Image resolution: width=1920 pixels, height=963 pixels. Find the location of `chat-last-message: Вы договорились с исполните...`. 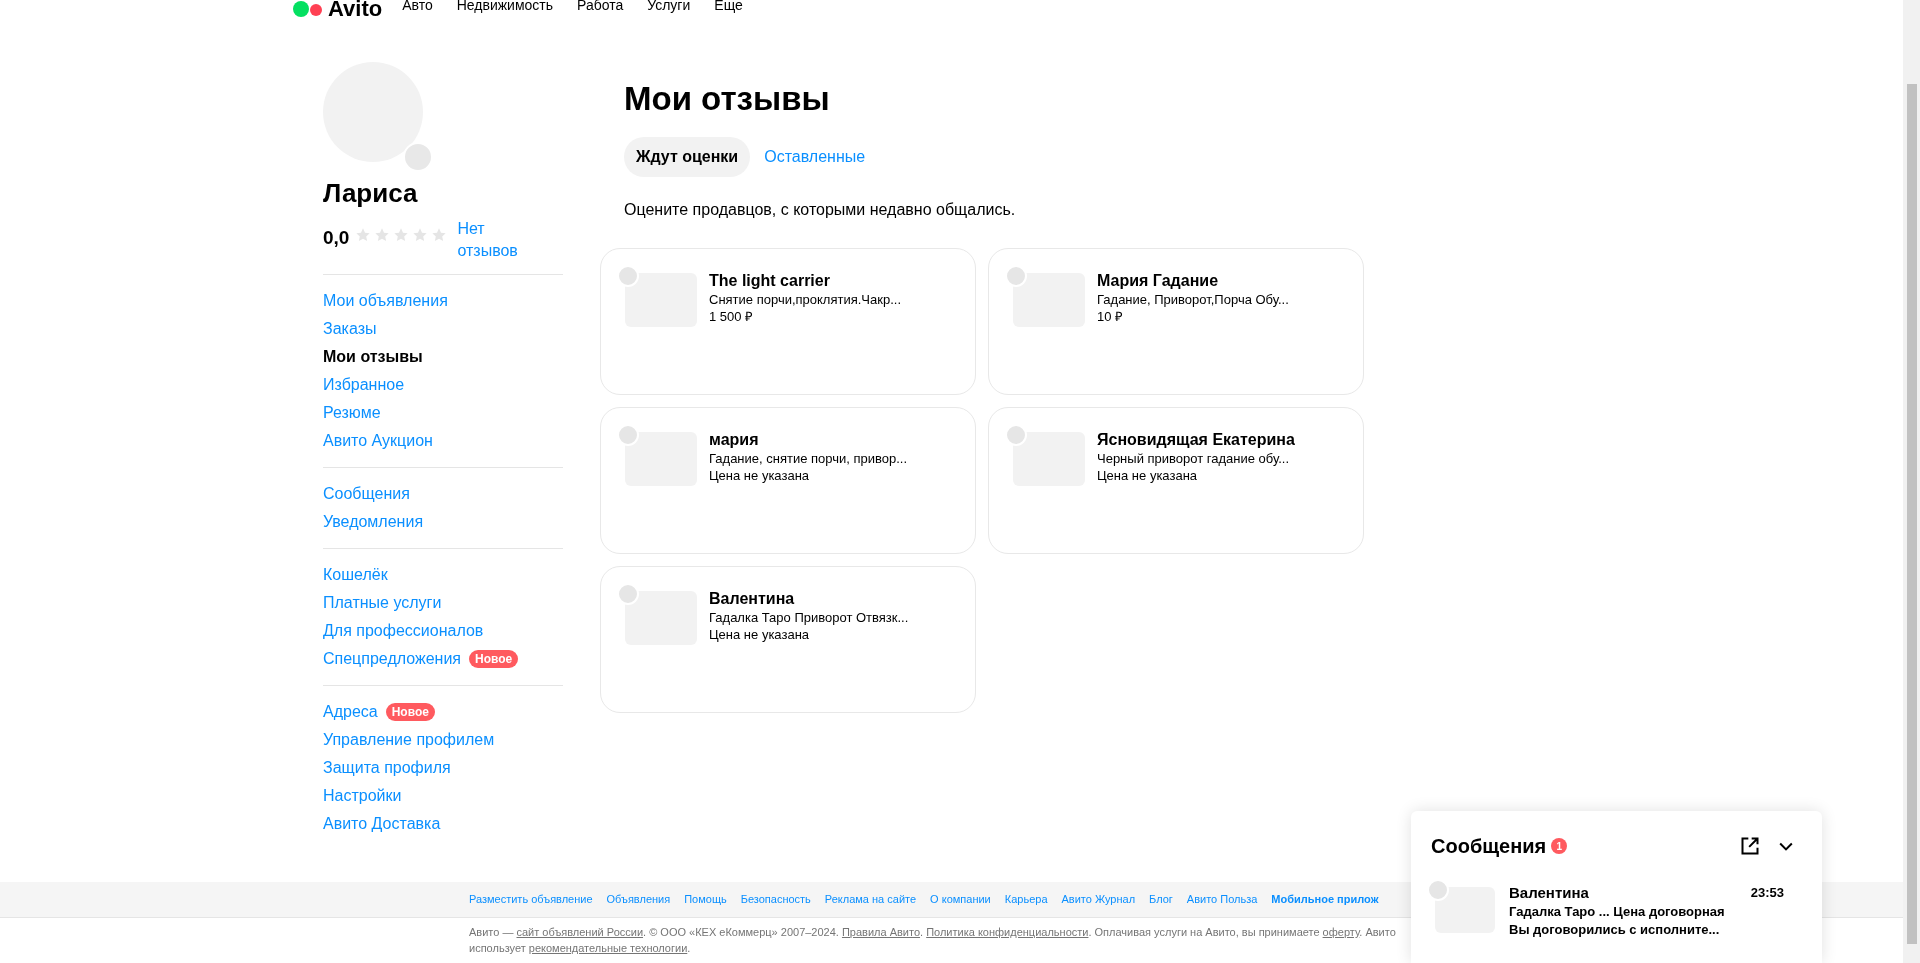

chat-last-message: Вы договорились с исполните... is located at coordinates (1615, 930).